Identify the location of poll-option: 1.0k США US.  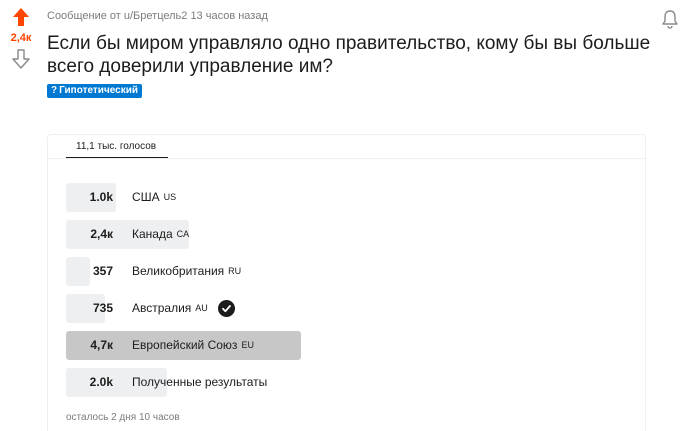
(346, 197).